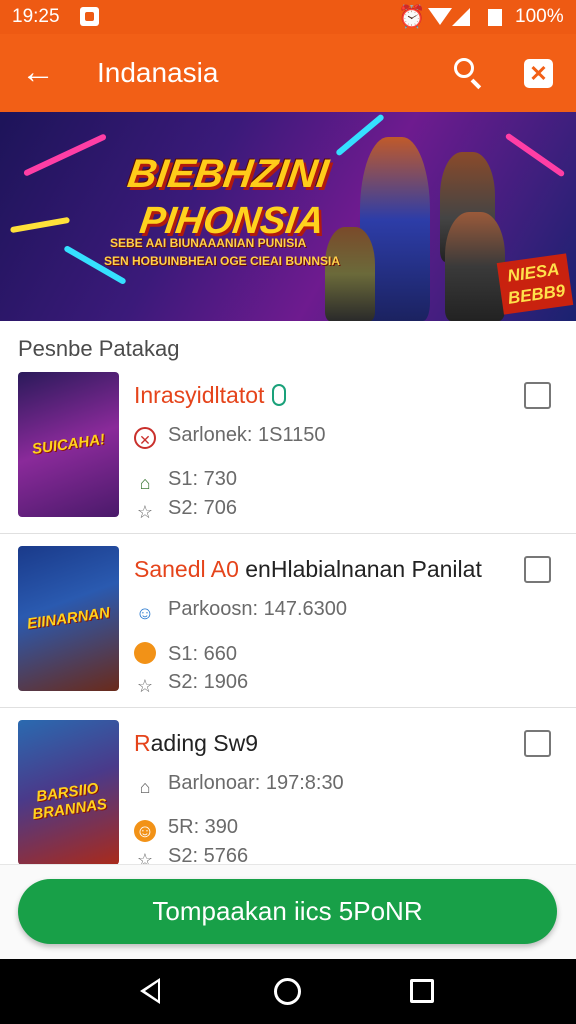 The image size is (576, 1024). I want to click on nav-back-icon, so click(150, 991).